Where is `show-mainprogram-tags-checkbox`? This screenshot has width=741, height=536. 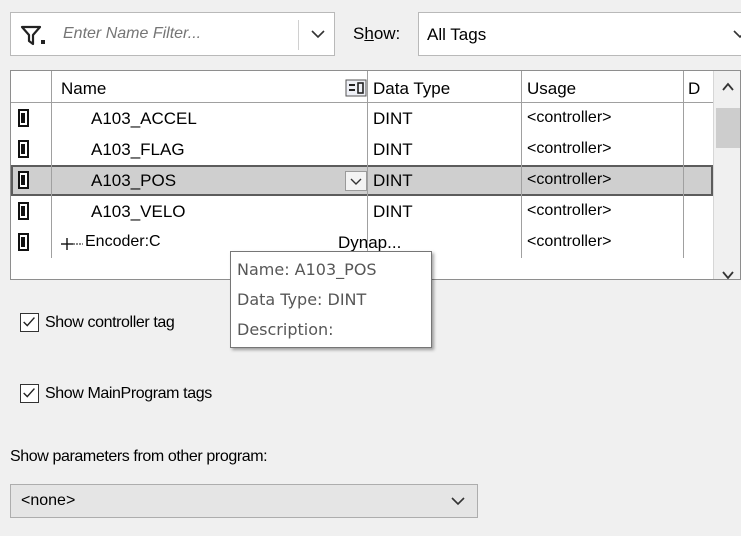
show-mainprogram-tags-checkbox is located at coordinates (29, 393).